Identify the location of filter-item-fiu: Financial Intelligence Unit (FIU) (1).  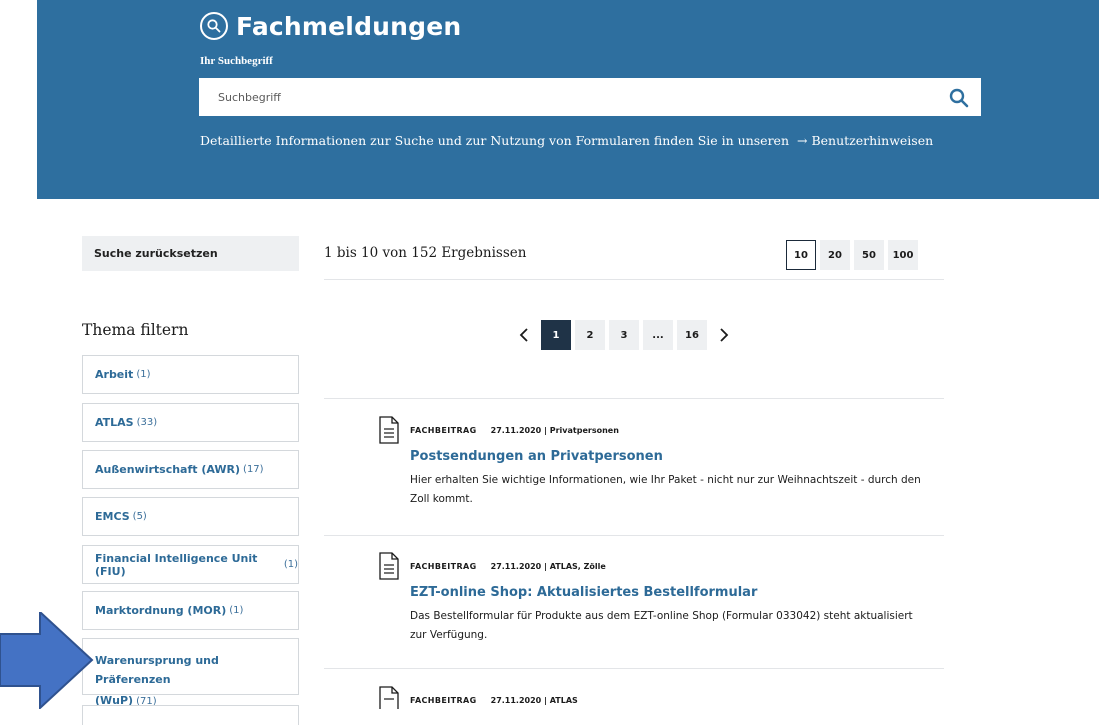
(190, 564).